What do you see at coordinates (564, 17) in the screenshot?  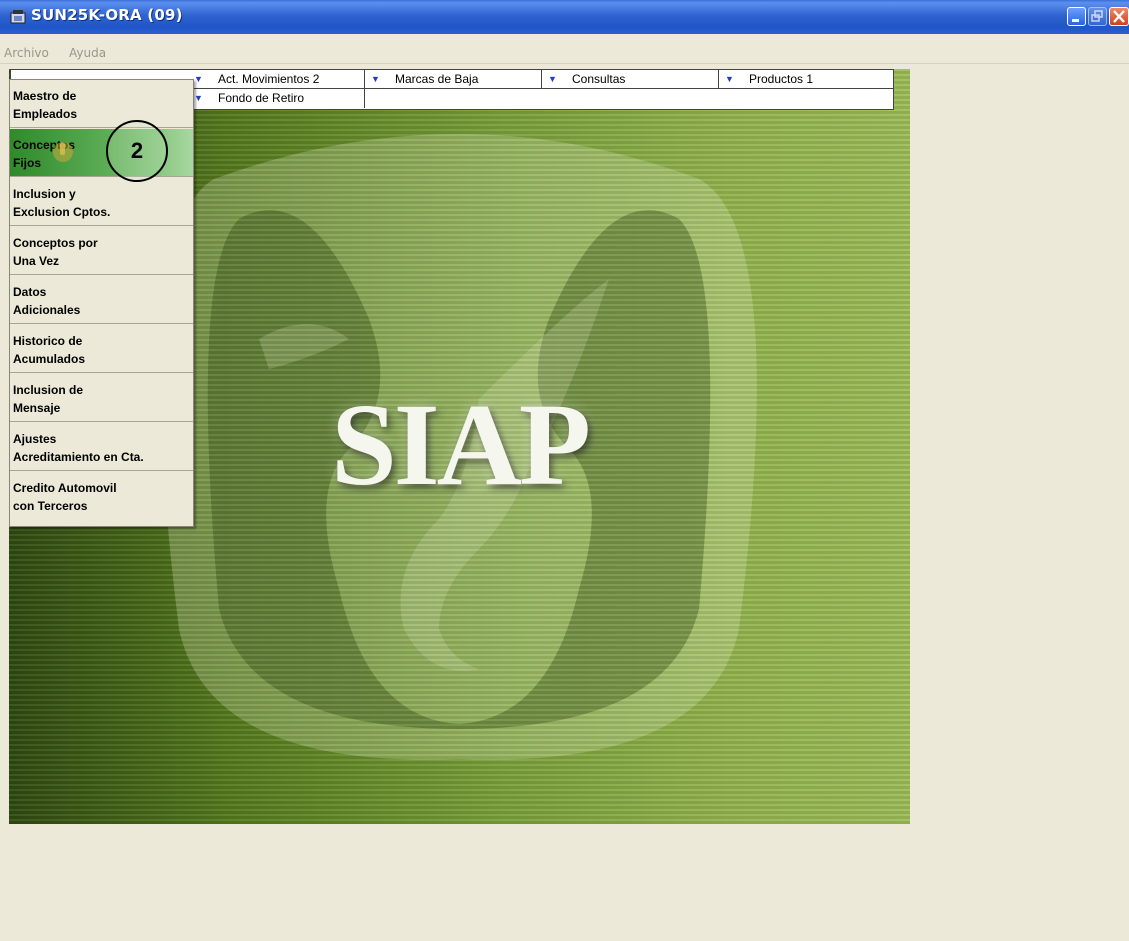 I see `window-titlebar: SUN25K-ORA (09)` at bounding box center [564, 17].